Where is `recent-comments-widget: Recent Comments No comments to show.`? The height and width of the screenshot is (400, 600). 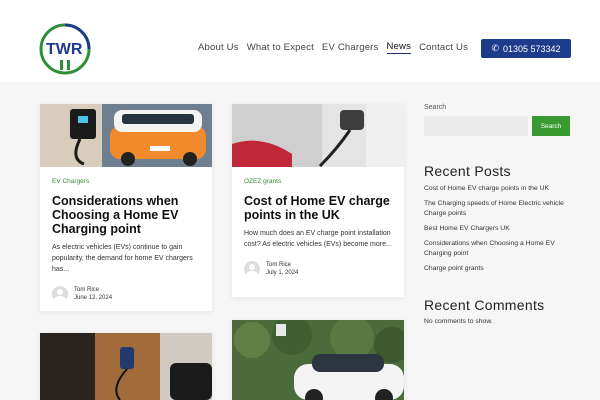
recent-comments-widget: Recent Comments No comments to show. is located at coordinates (484, 311).